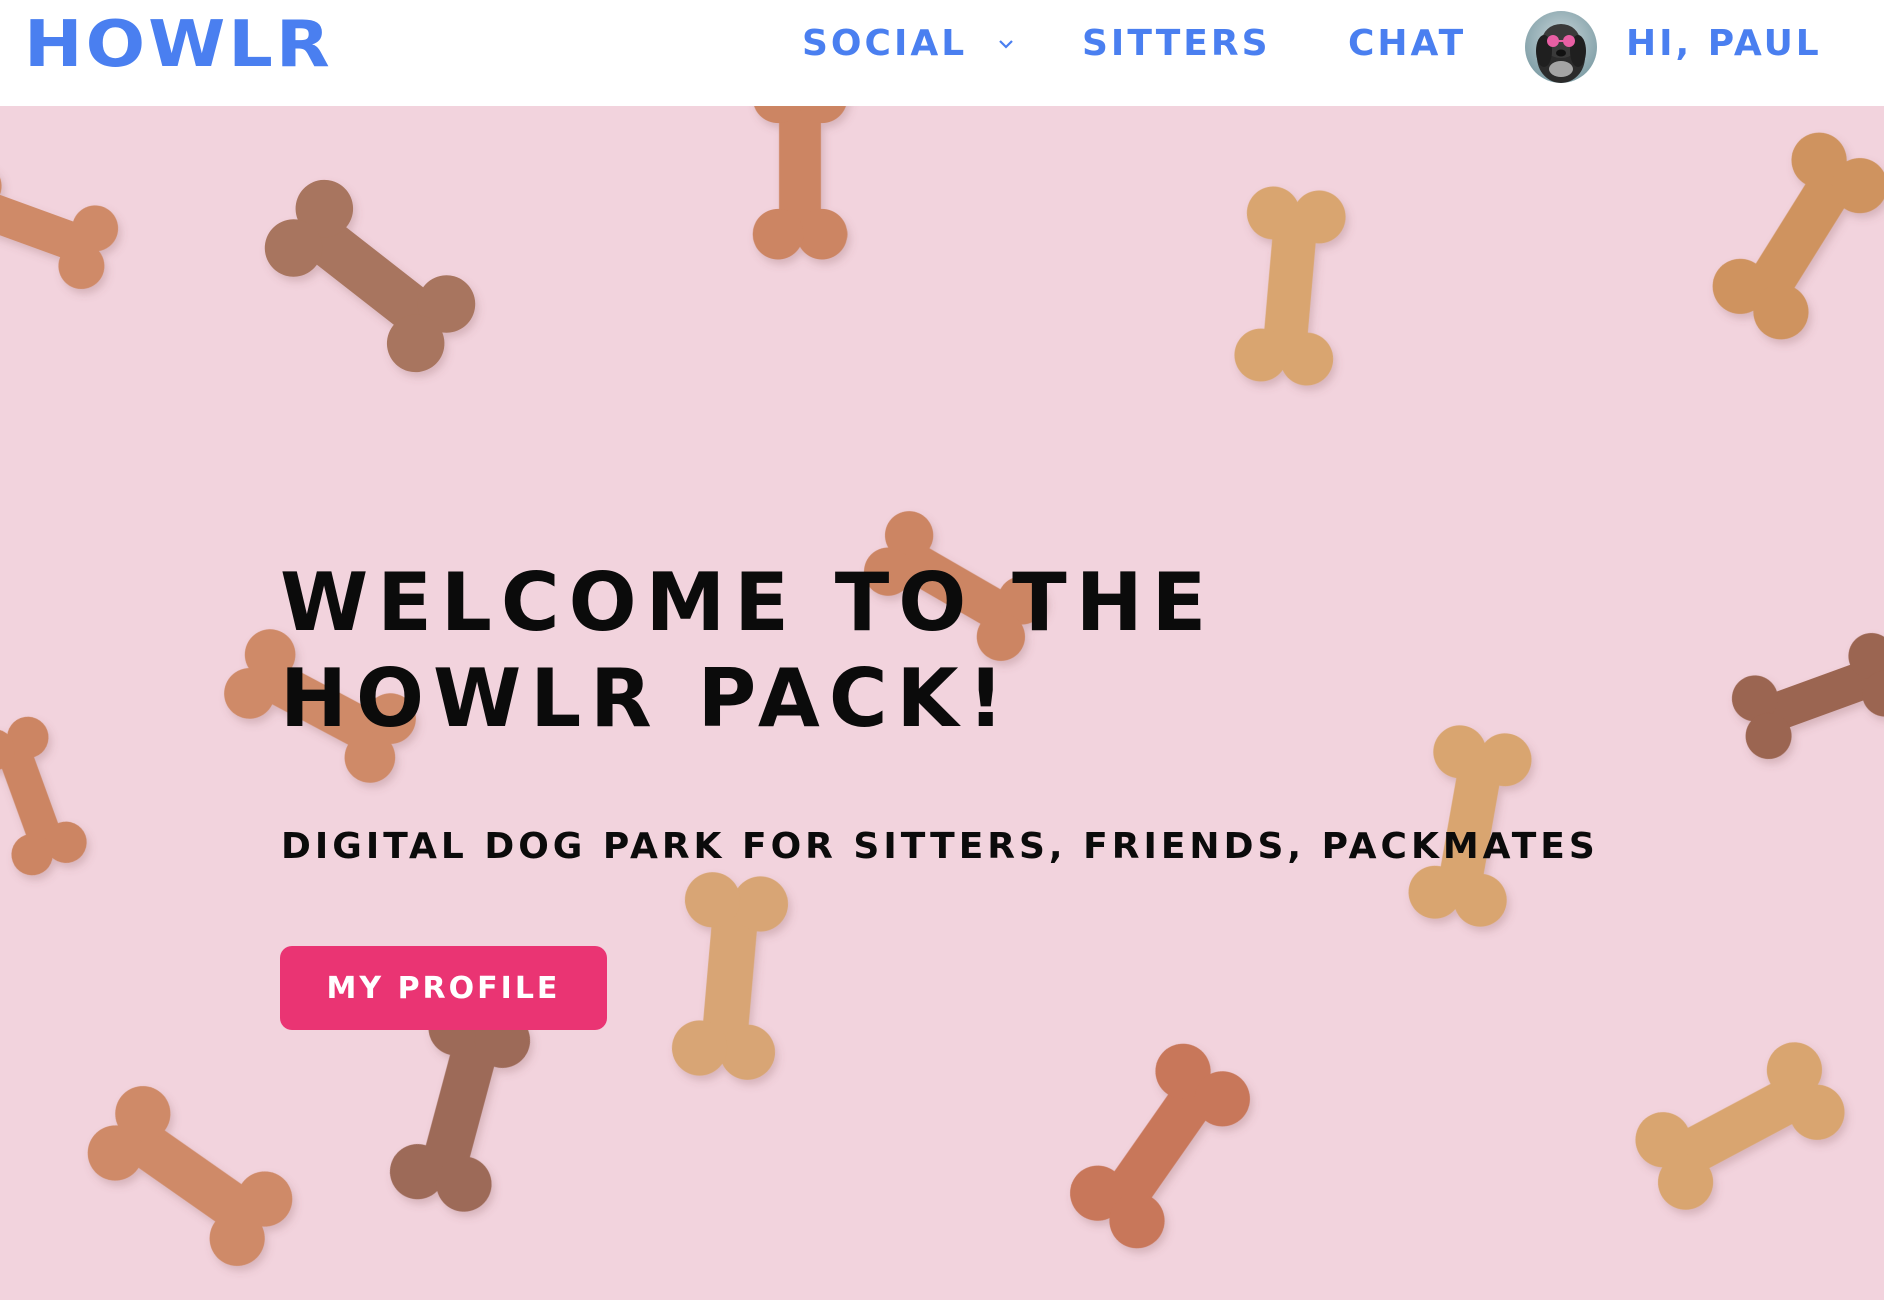 The height and width of the screenshot is (1300, 1884). Describe the element at coordinates (1407, 44) in the screenshot. I see `nav-chat: CHAT` at that location.